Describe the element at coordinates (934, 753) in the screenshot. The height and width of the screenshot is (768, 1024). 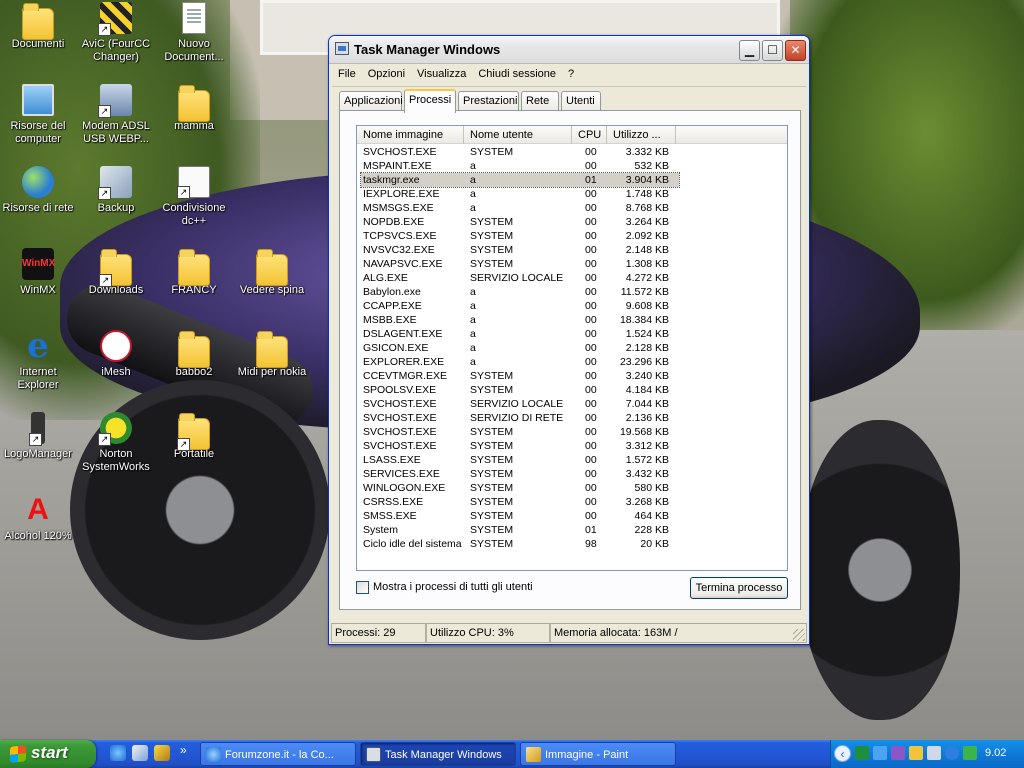
I see `tray-monitor-icon` at that location.